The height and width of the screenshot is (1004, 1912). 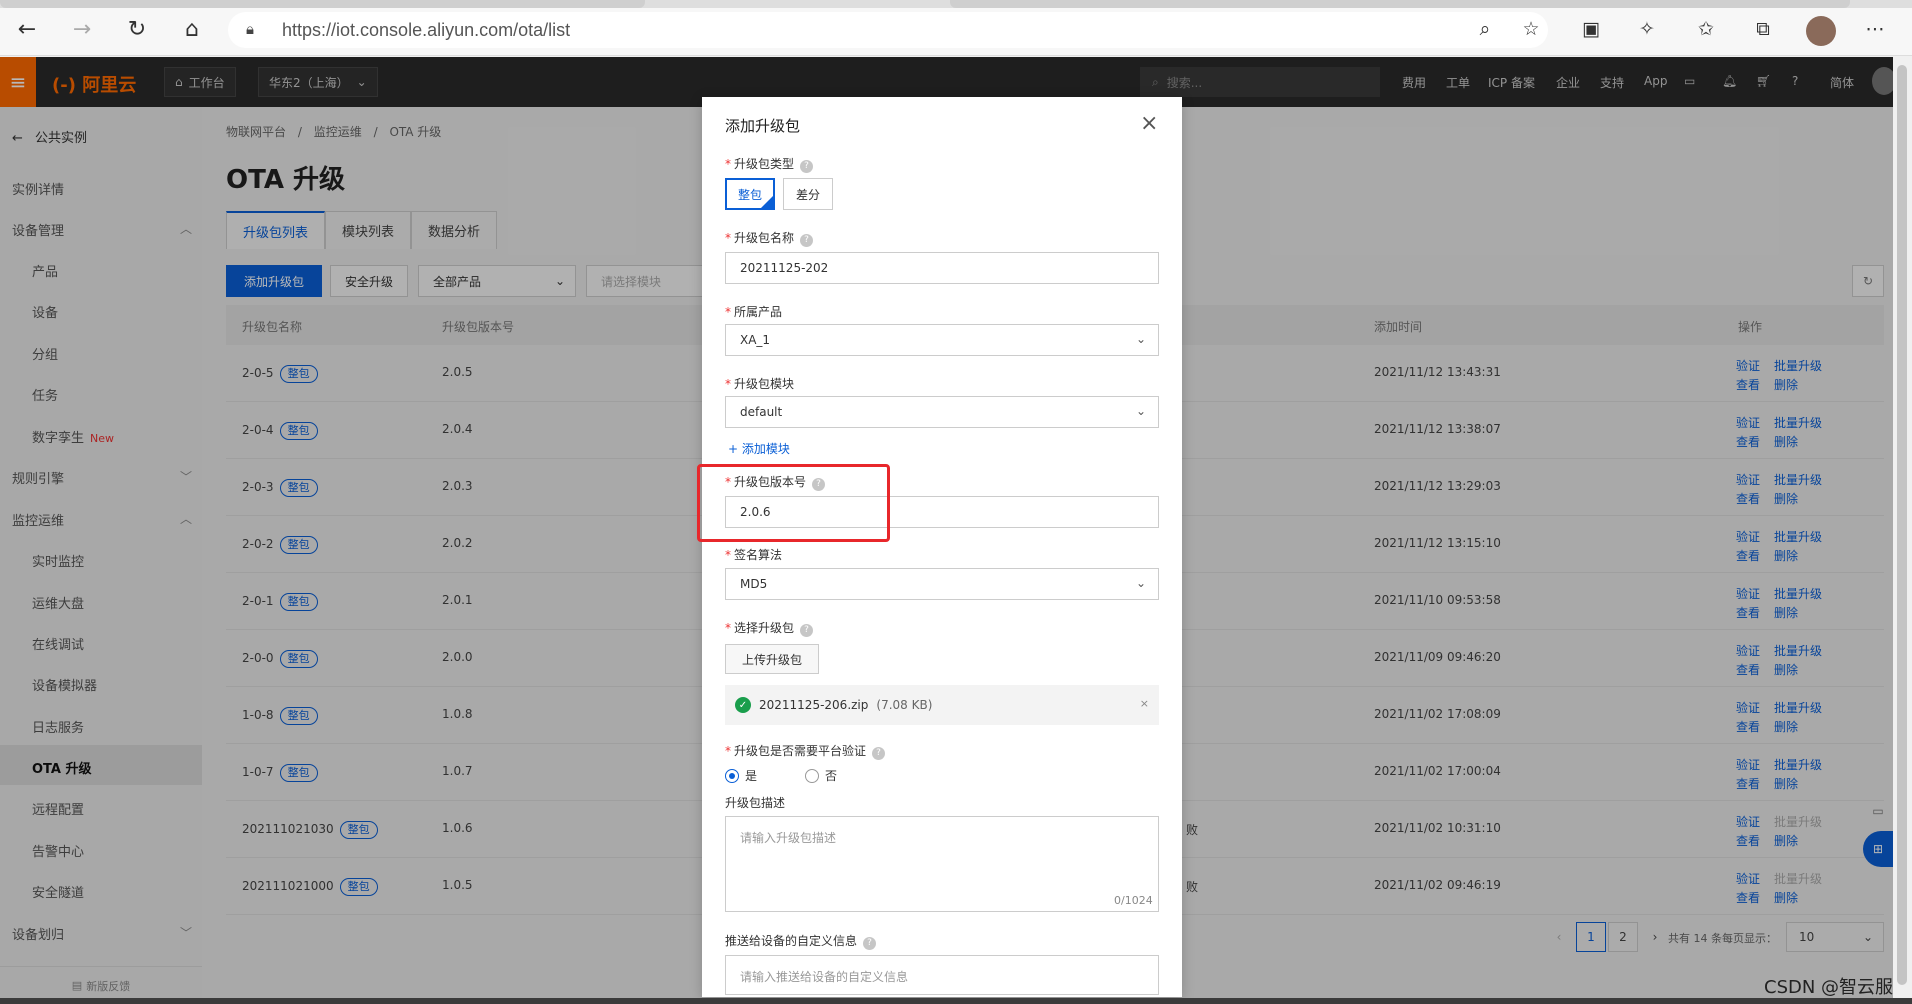 What do you see at coordinates (751, 776) in the screenshot?
I see `verify-yes-label: 是` at bounding box center [751, 776].